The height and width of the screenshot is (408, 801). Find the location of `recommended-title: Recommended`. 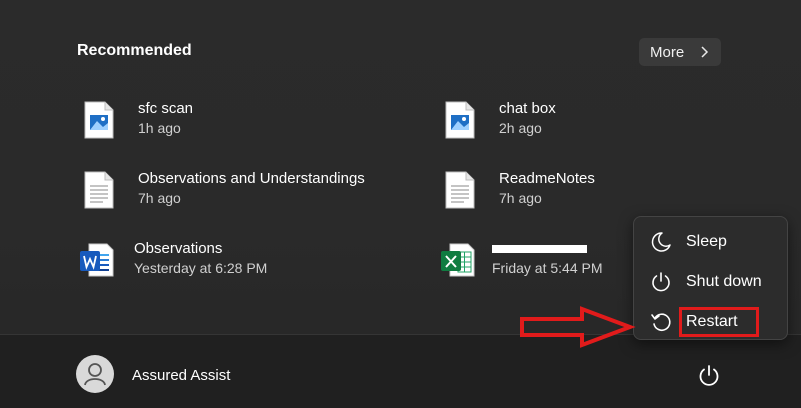

recommended-title: Recommended is located at coordinates (134, 50).